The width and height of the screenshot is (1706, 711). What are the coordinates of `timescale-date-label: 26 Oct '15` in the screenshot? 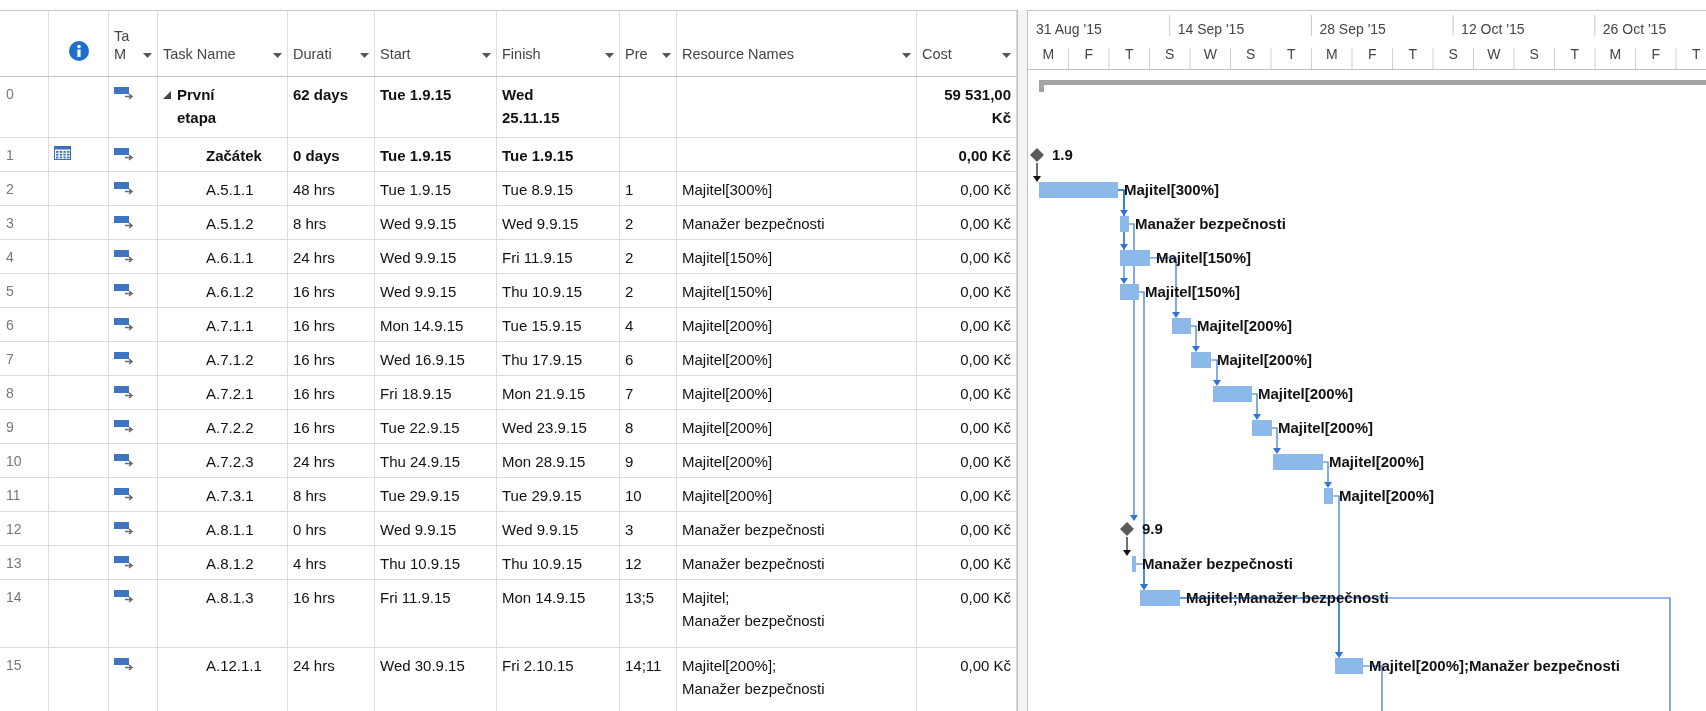 It's located at (1634, 29).